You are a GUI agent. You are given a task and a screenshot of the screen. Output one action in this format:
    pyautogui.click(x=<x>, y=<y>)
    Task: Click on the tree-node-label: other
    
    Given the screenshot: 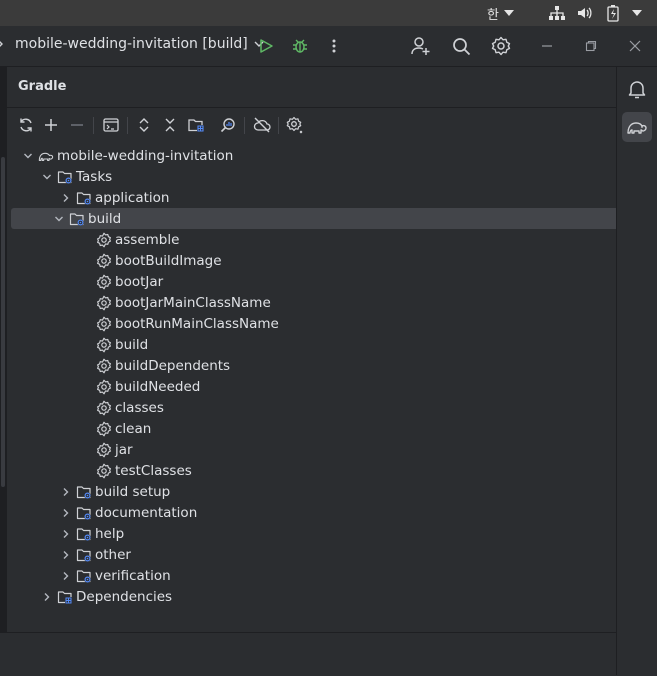 What is the action you would take?
    pyautogui.click(x=113, y=554)
    